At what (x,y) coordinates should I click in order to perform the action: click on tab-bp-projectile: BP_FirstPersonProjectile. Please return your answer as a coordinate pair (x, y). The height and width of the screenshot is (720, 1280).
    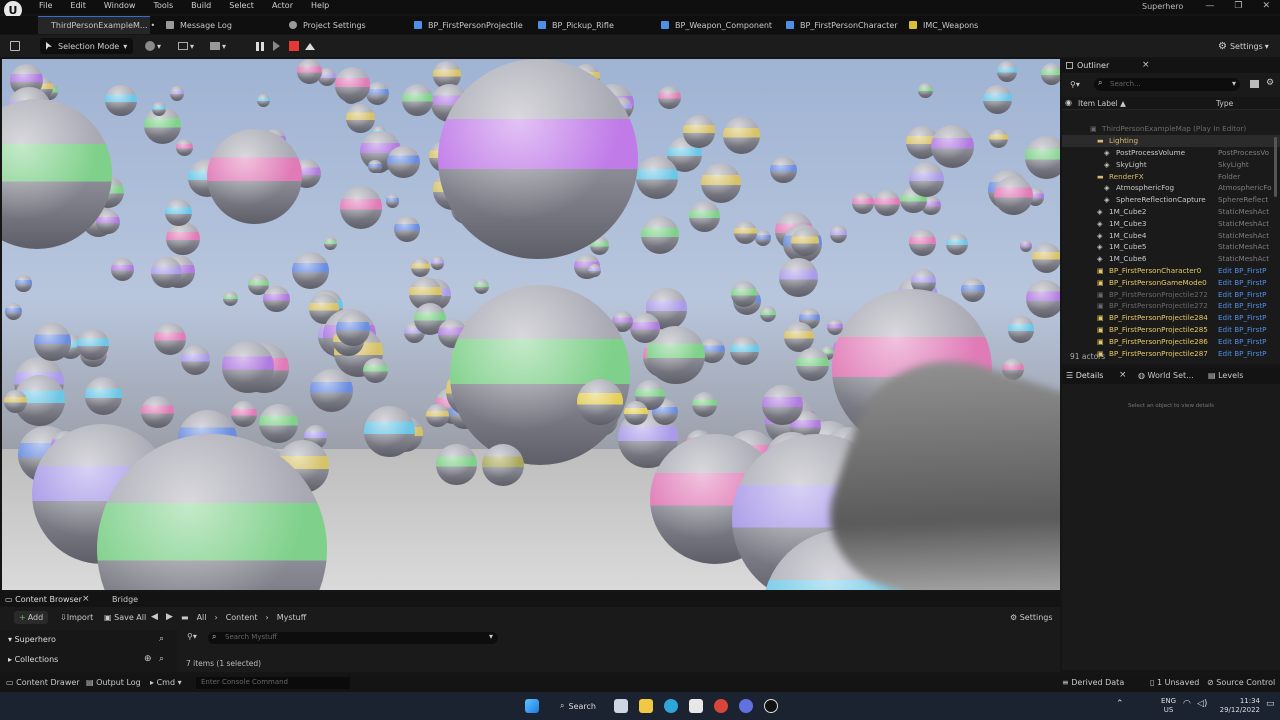
    Looking at the image, I should click on (468, 25).